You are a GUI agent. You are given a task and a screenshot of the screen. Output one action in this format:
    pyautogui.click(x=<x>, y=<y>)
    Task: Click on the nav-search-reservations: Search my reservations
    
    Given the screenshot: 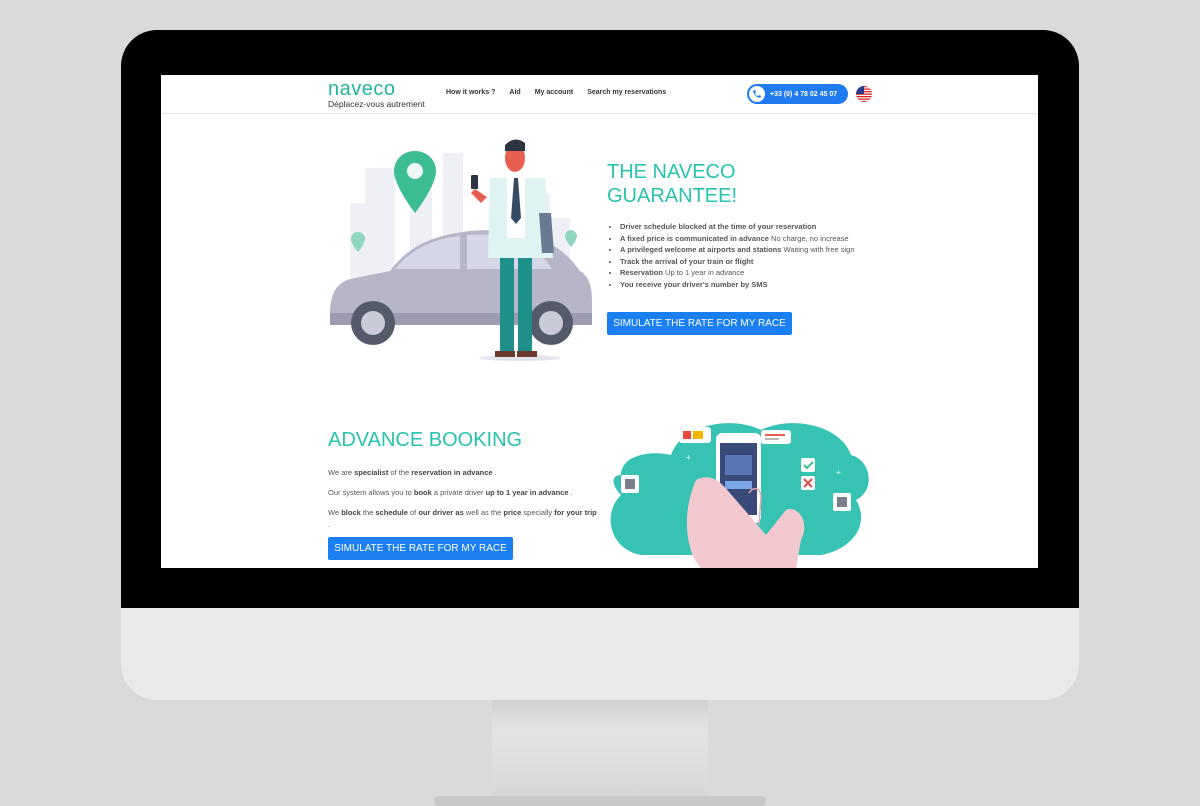 What is the action you would take?
    pyautogui.click(x=626, y=92)
    